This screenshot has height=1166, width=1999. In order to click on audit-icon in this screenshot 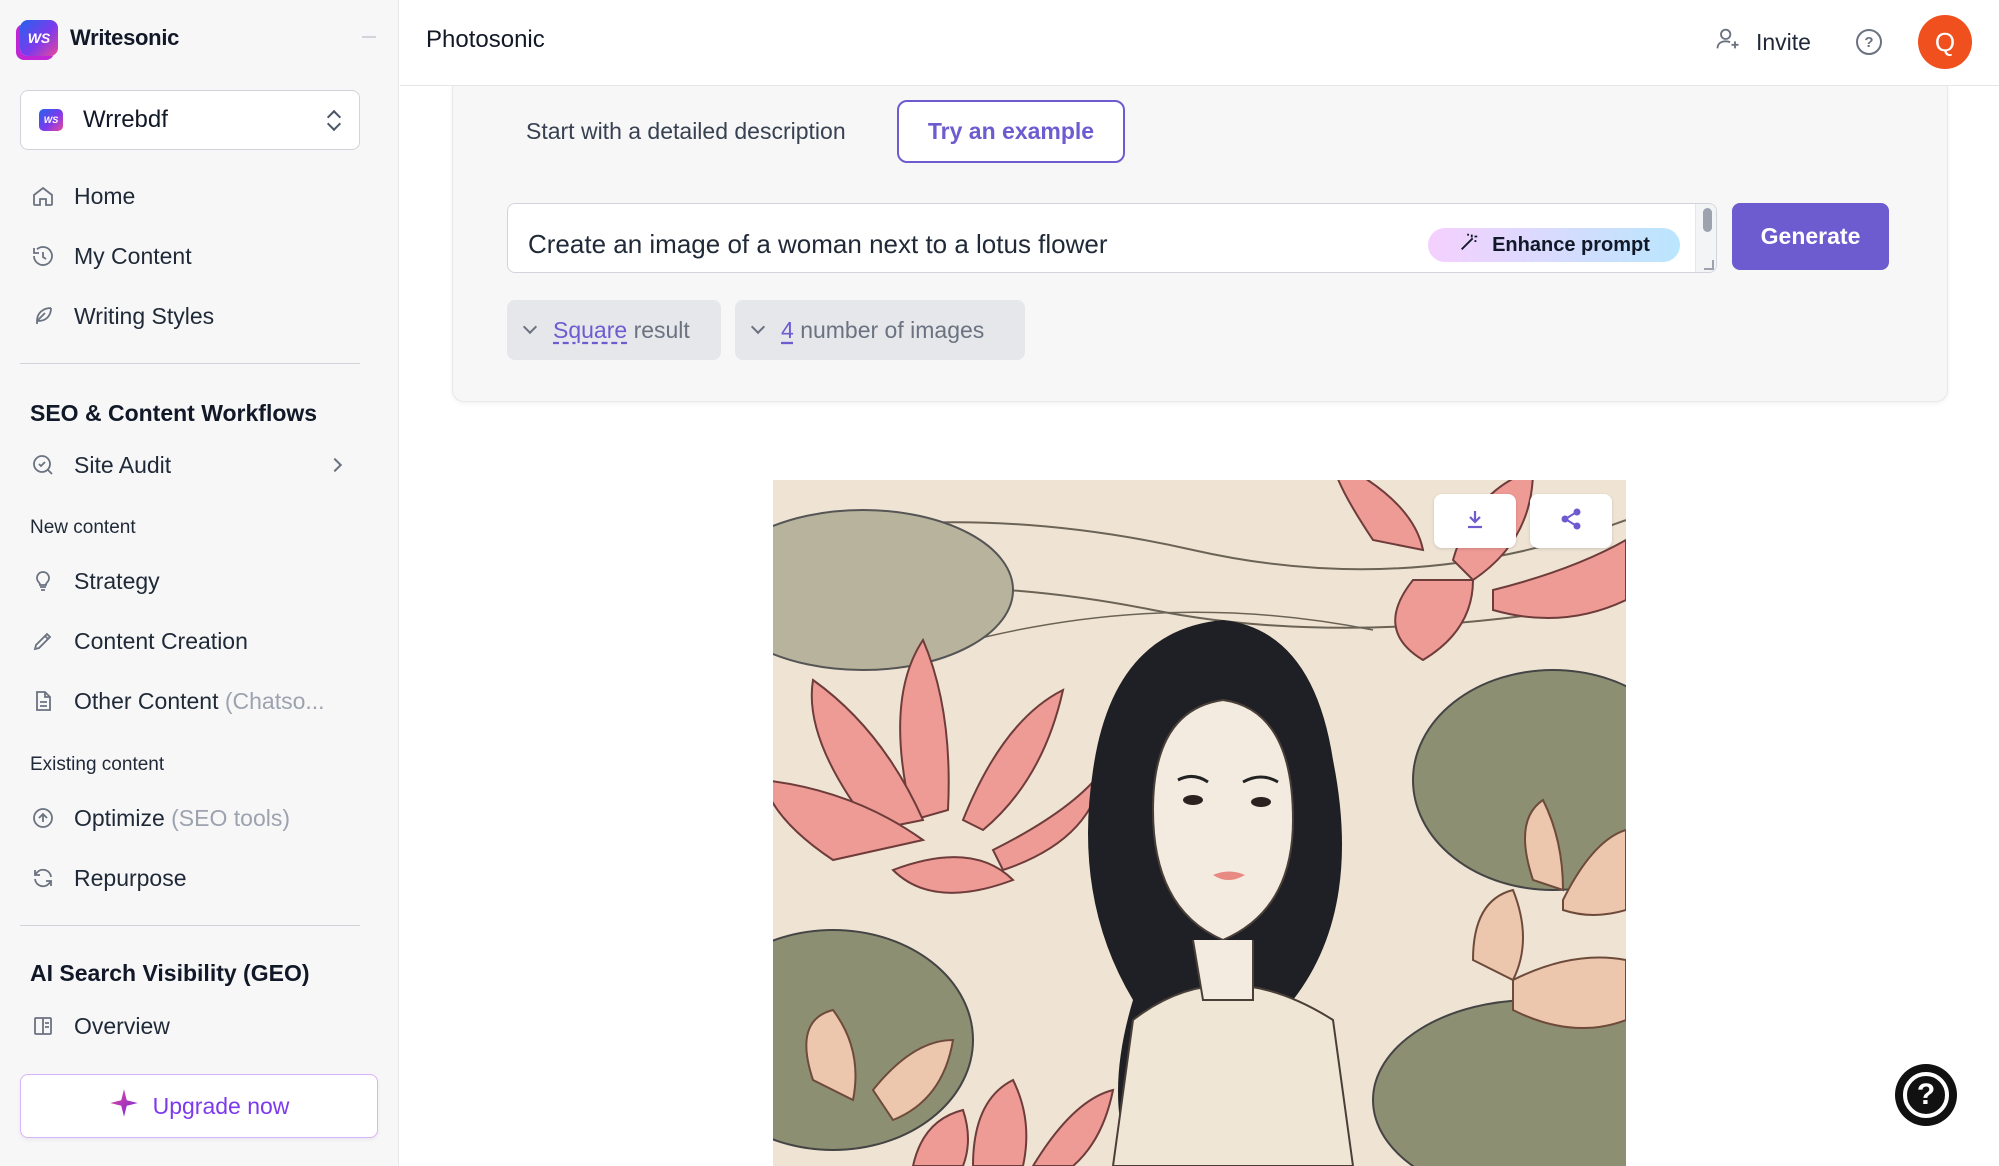, I will do `click(43, 465)`.